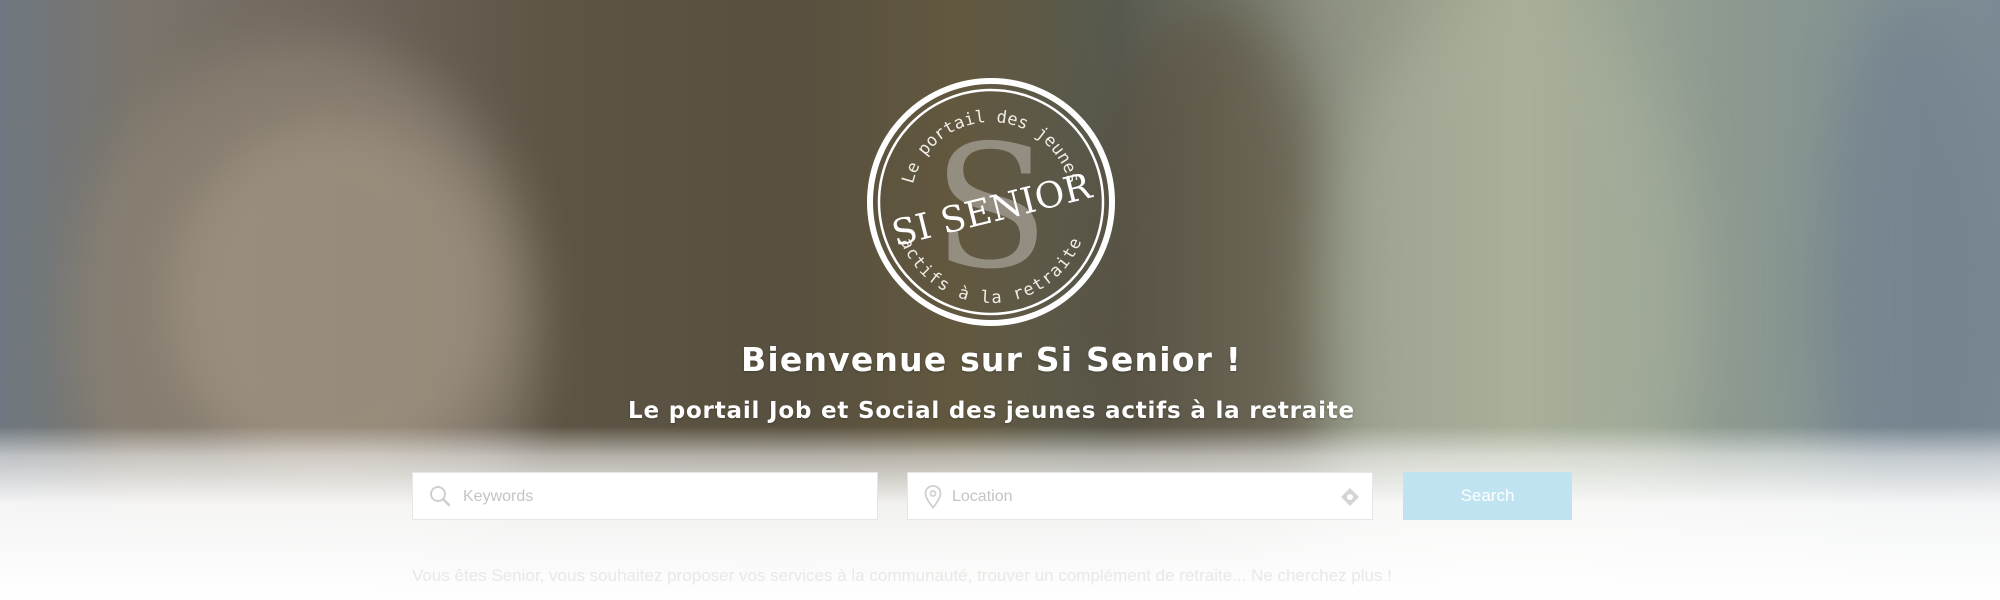 The width and height of the screenshot is (2000, 600). I want to click on location-field, so click(1140, 496).